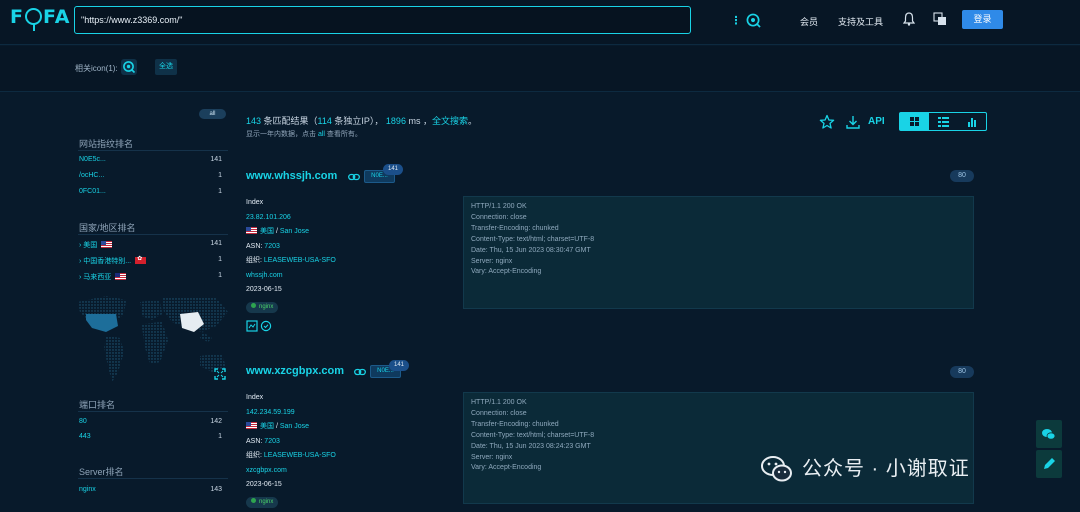 The image size is (1080, 512). I want to click on total-count: 143, so click(254, 121).